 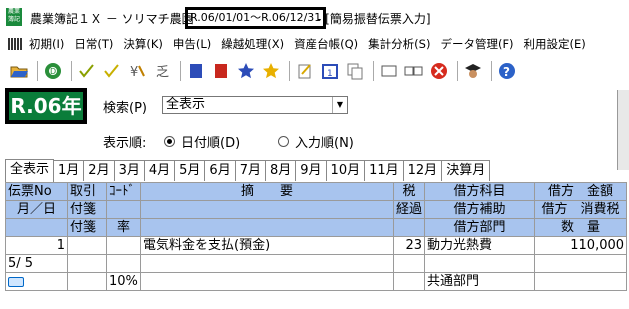 I want to click on header-torihiki: 取引, so click(x=87, y=191).